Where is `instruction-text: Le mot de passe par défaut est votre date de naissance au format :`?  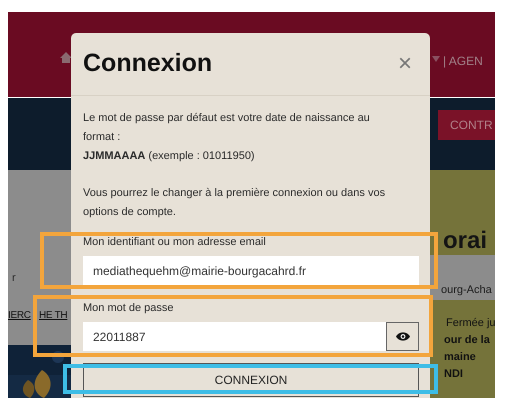
instruction-text: Le mot de passe par défaut est votre date de naissance au format : is located at coordinates (227, 128).